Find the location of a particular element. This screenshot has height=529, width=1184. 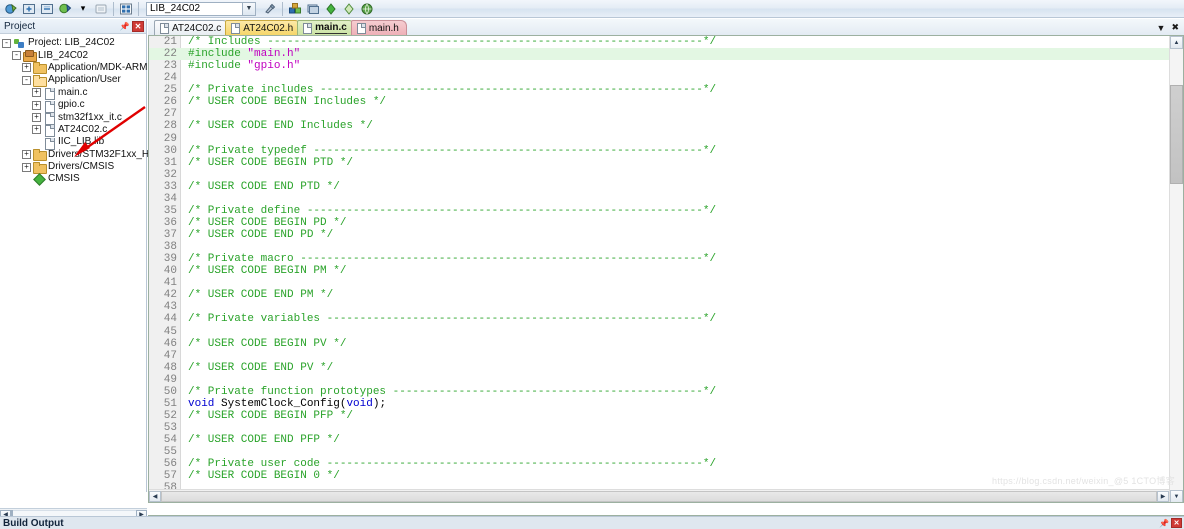

code-line: 29 is located at coordinates (659, 139).